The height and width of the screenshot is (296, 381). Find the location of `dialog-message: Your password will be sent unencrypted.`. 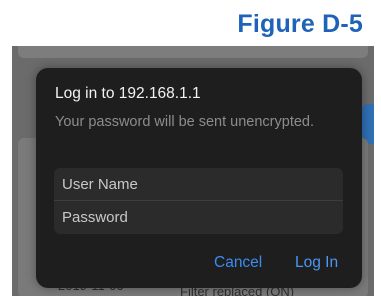

dialog-message: Your password will be sent unencrypted. is located at coordinates (185, 122).